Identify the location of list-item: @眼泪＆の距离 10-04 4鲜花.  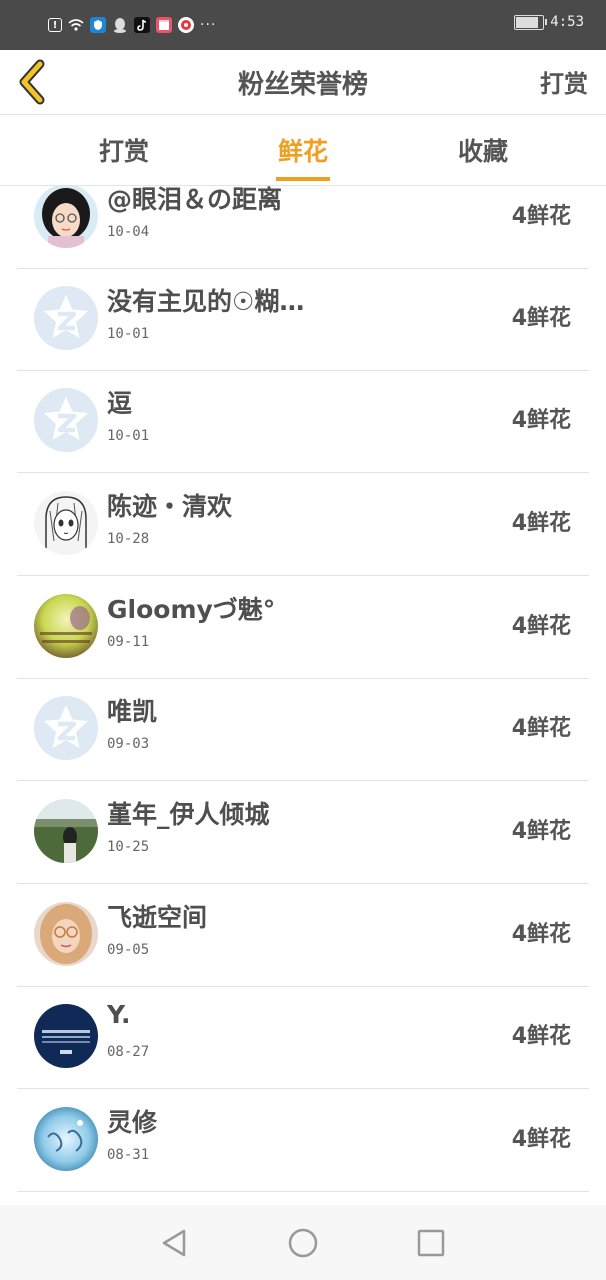
(303, 227).